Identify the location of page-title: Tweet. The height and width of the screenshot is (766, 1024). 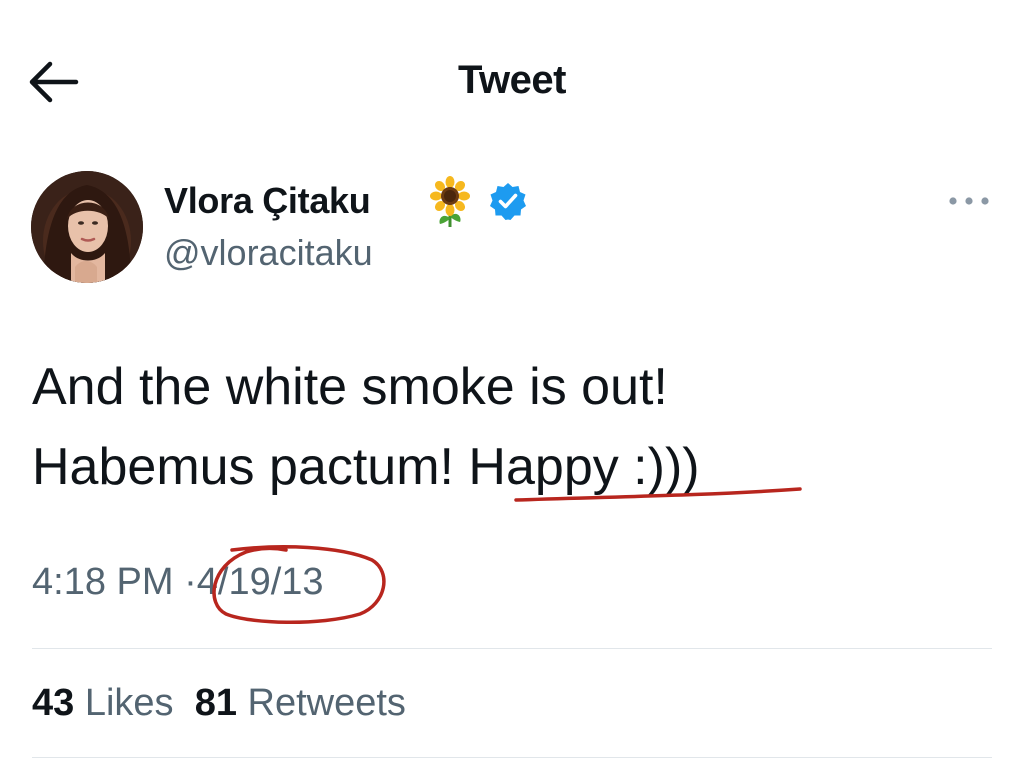
(512, 80).